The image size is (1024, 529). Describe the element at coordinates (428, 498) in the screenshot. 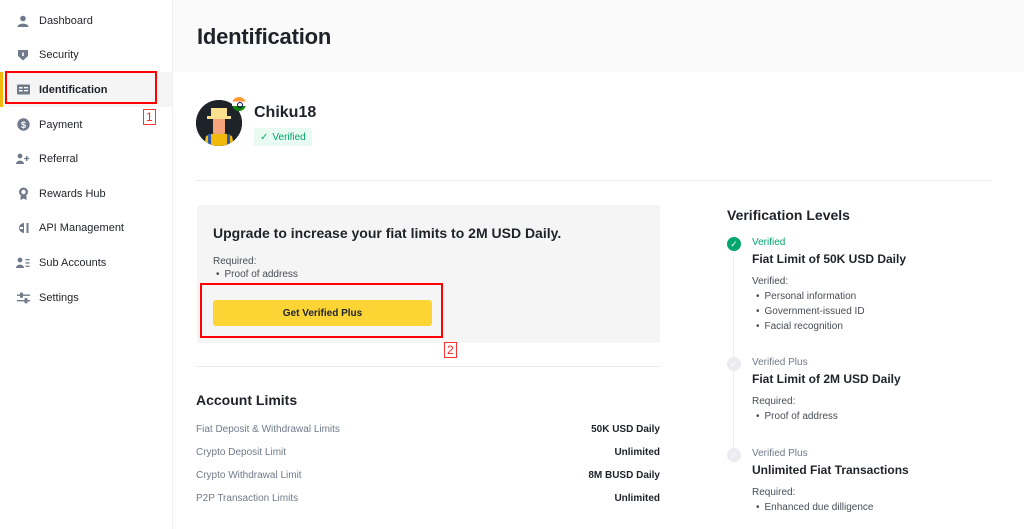

I see `limit-row: P2P Transaction Limits Unlimited` at that location.